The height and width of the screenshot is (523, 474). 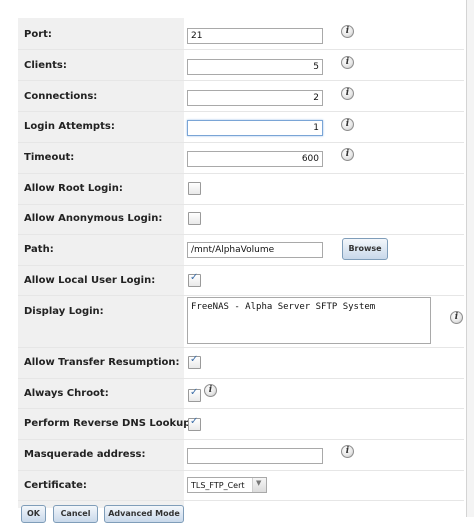 I want to click on certificate-label: Certificate:, so click(x=55, y=485).